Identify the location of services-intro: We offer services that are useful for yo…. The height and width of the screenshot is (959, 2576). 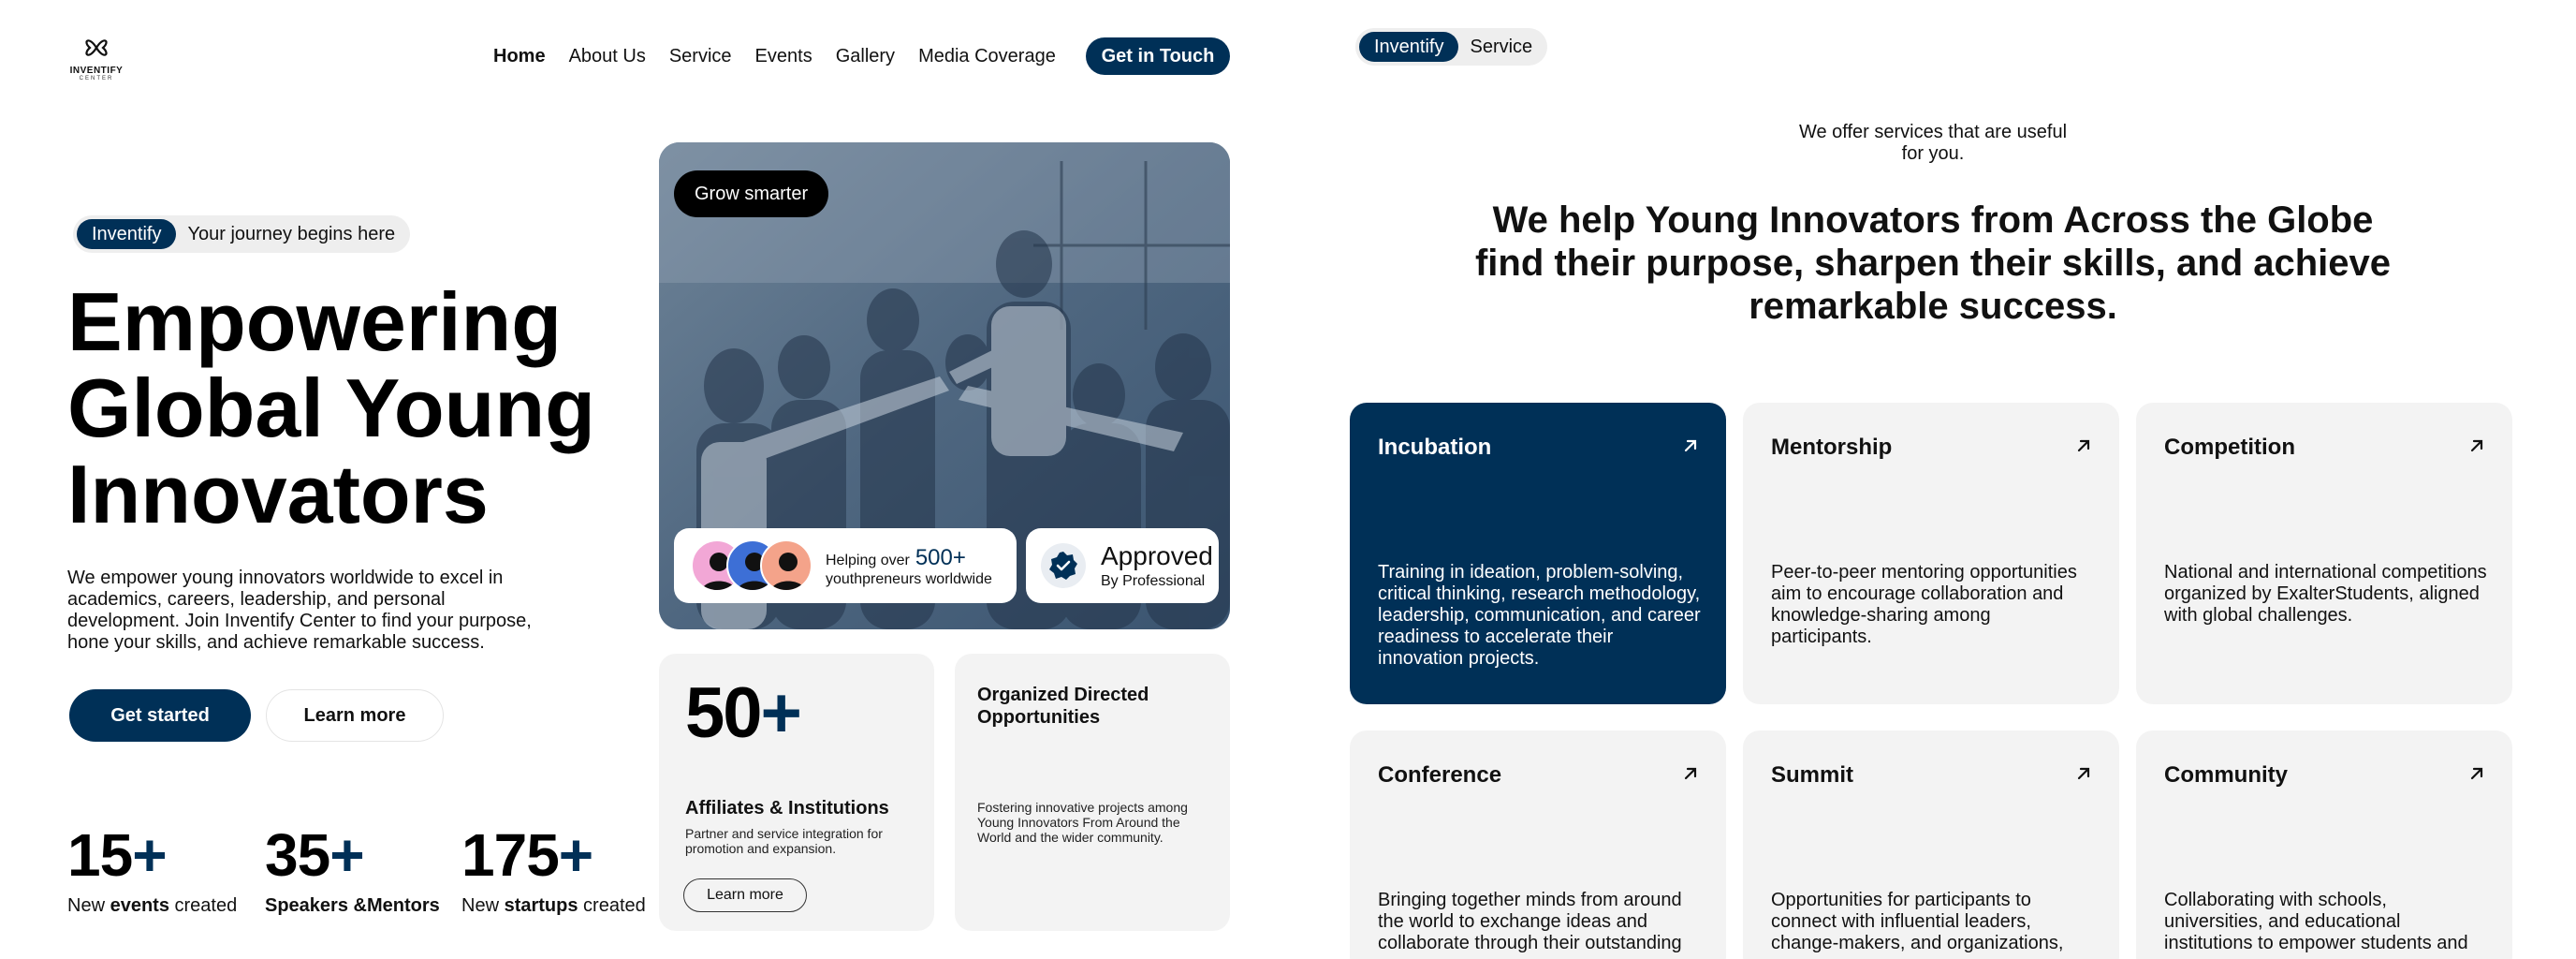
(1933, 143).